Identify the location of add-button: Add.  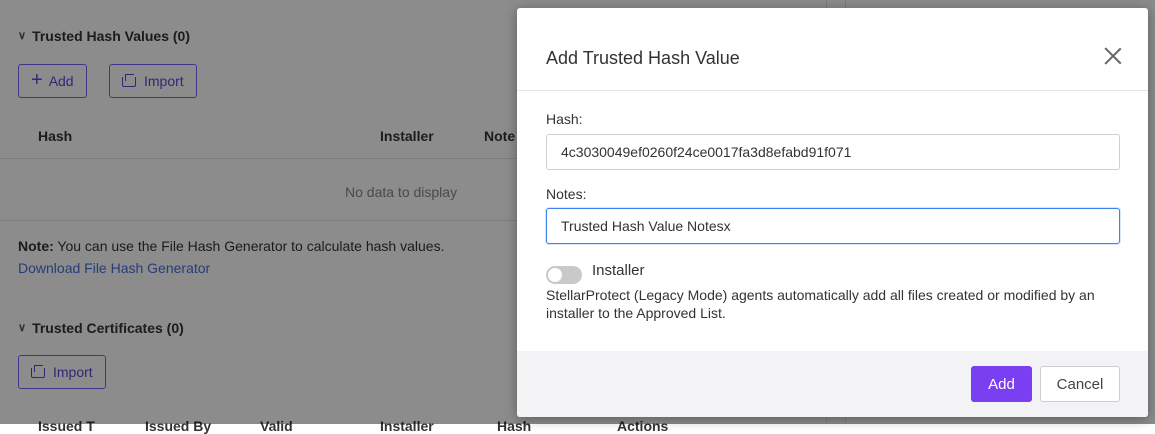
(1001, 384).